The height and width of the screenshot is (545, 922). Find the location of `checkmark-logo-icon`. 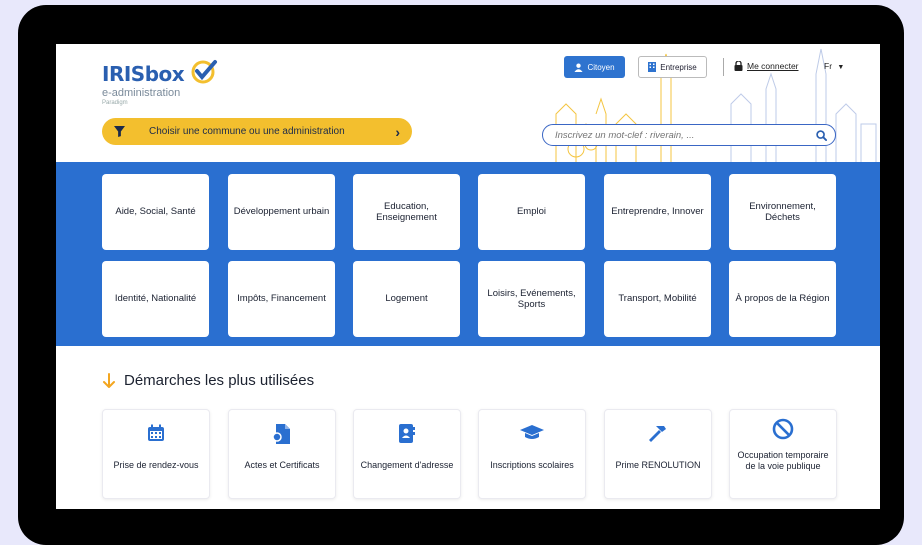

checkmark-logo-icon is located at coordinates (204, 72).